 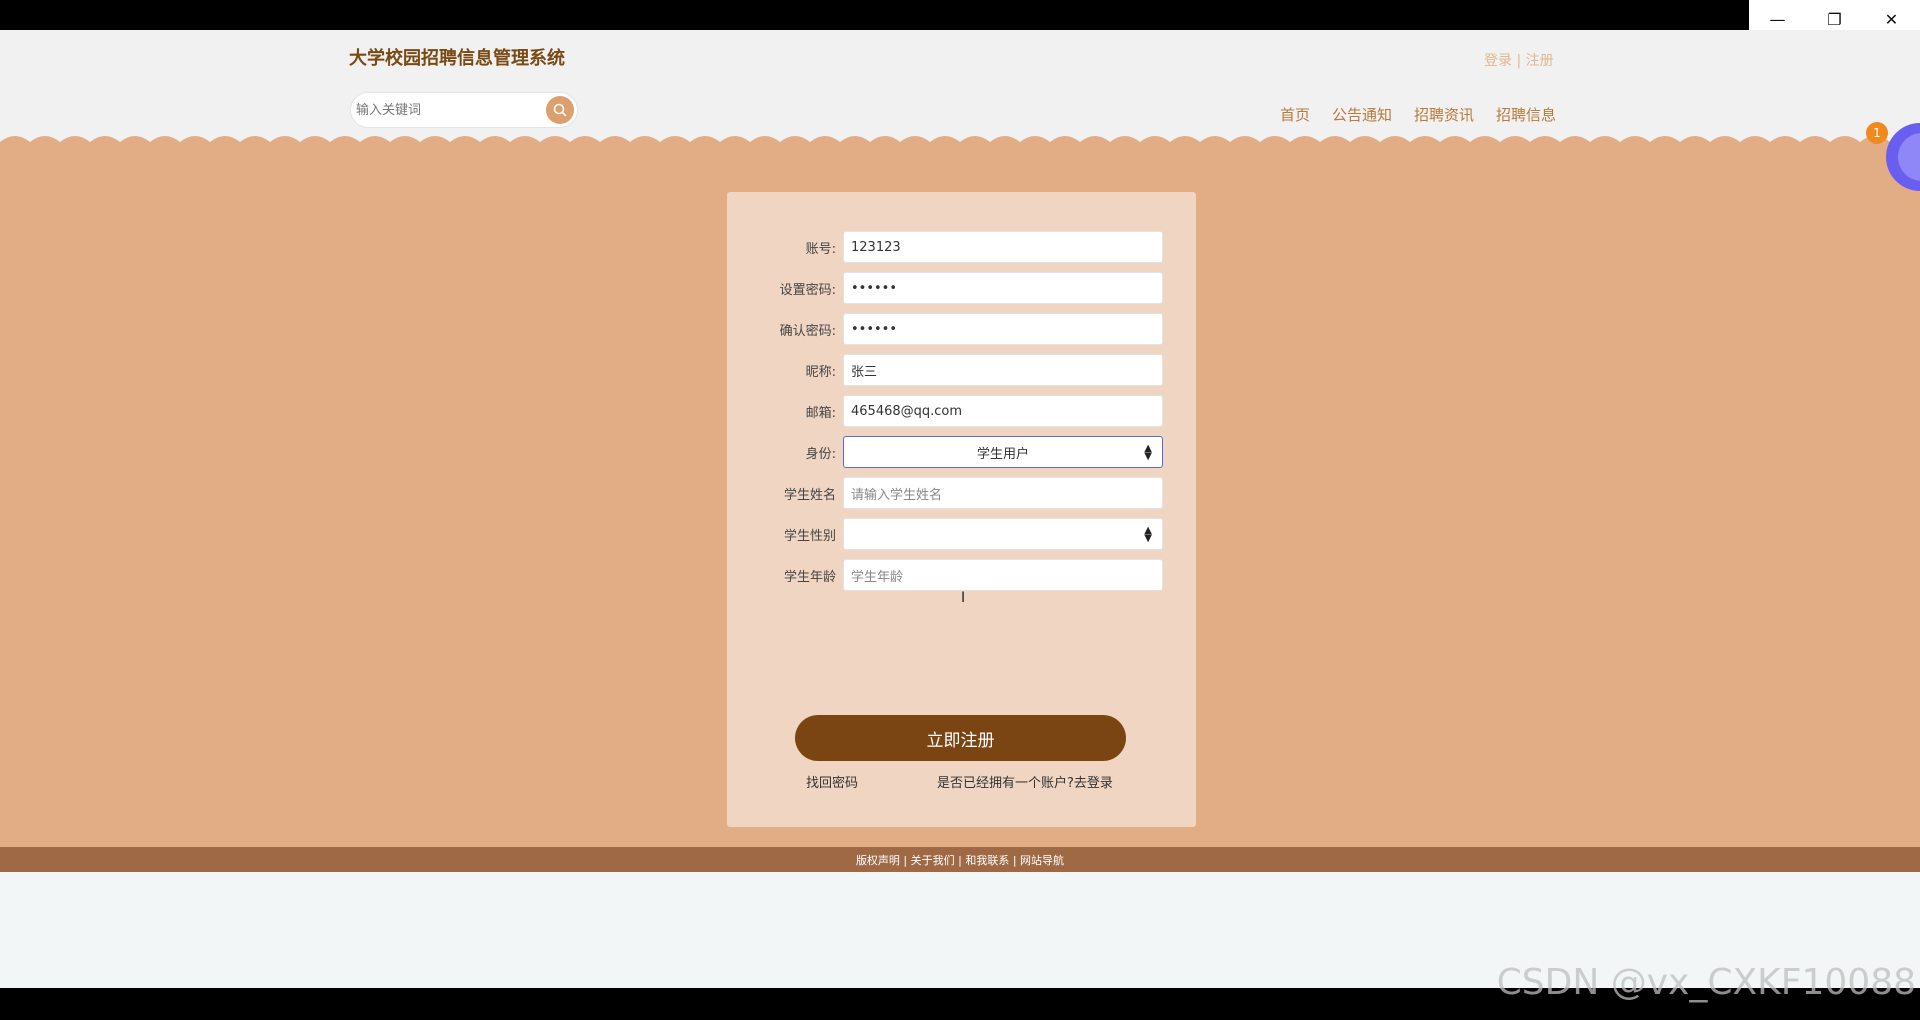 I want to click on nav-item-home: 首页, so click(x=1295, y=114).